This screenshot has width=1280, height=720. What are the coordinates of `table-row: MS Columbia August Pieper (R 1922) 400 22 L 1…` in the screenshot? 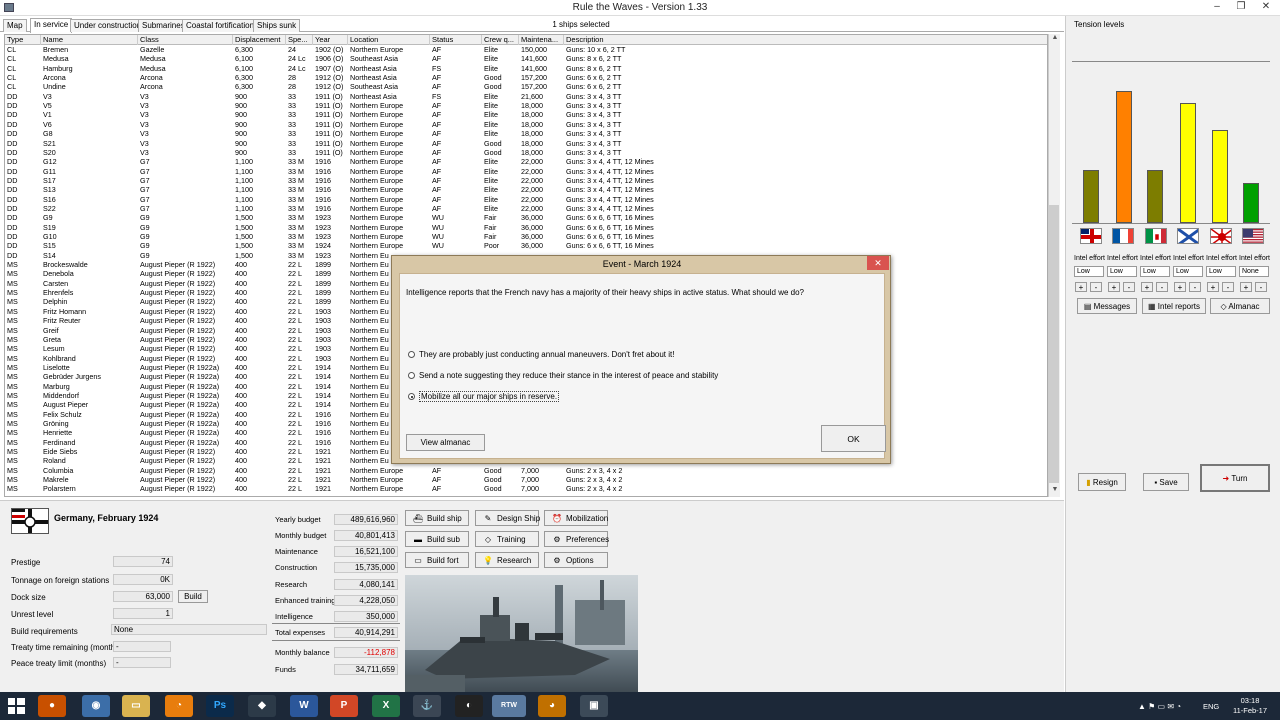 It's located at (526, 470).